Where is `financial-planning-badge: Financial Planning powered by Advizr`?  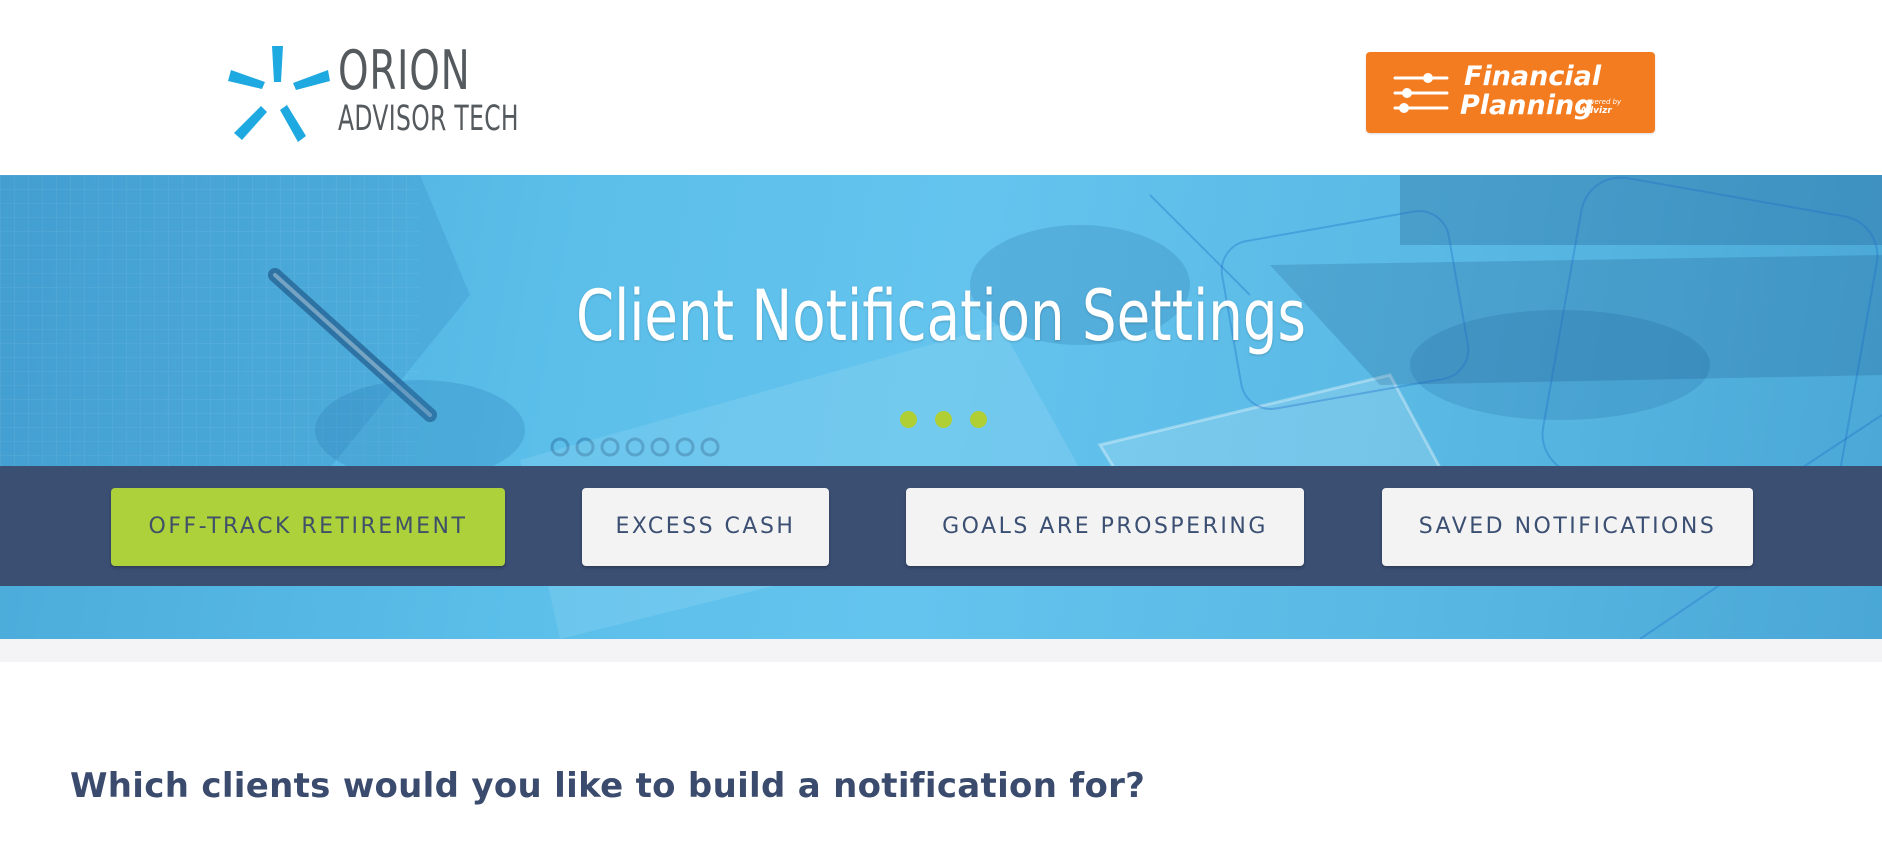 financial-planning-badge: Financial Planning powered by Advizr is located at coordinates (1510, 92).